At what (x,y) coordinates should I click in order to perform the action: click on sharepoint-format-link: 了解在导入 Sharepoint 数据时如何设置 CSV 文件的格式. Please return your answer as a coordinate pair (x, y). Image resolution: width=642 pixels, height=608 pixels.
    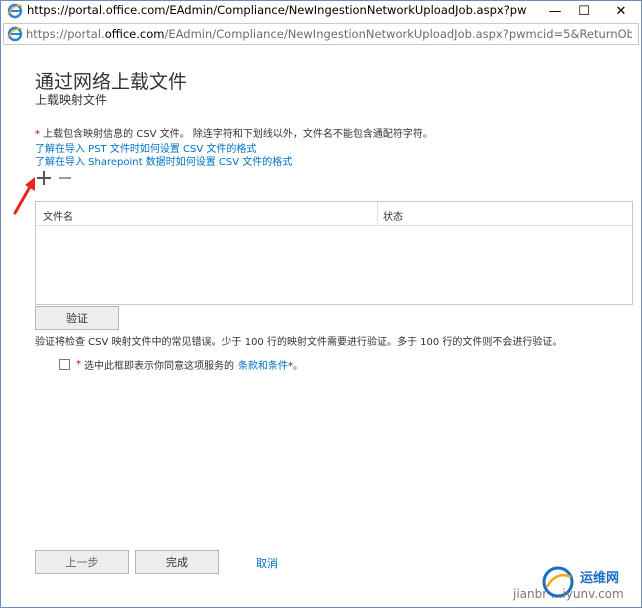
    Looking at the image, I should click on (163, 160).